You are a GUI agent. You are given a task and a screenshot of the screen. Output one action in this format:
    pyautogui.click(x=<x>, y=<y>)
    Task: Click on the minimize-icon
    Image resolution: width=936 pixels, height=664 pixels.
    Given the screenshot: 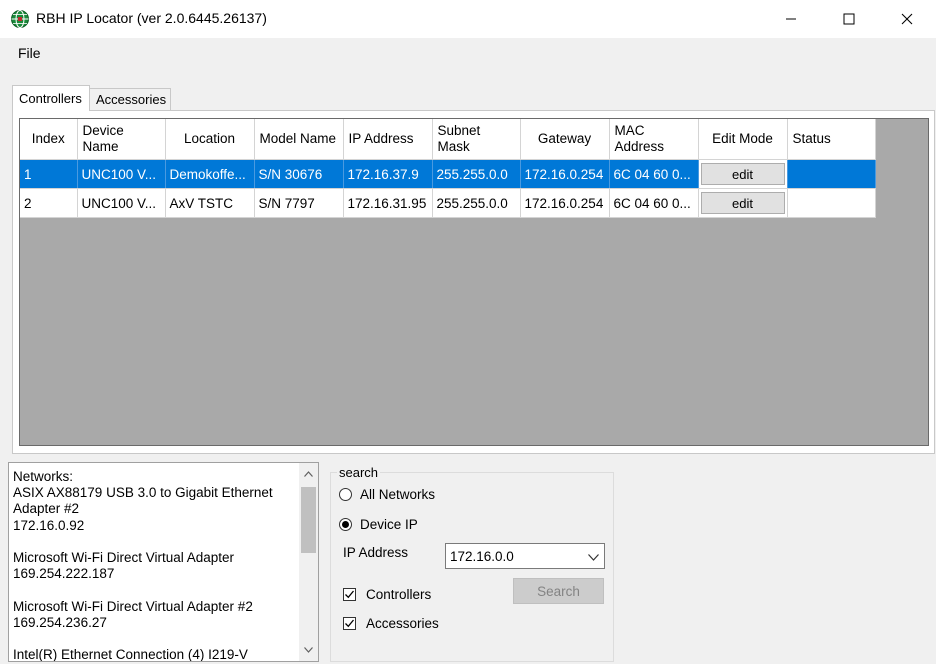 What is the action you would take?
    pyautogui.click(x=791, y=19)
    